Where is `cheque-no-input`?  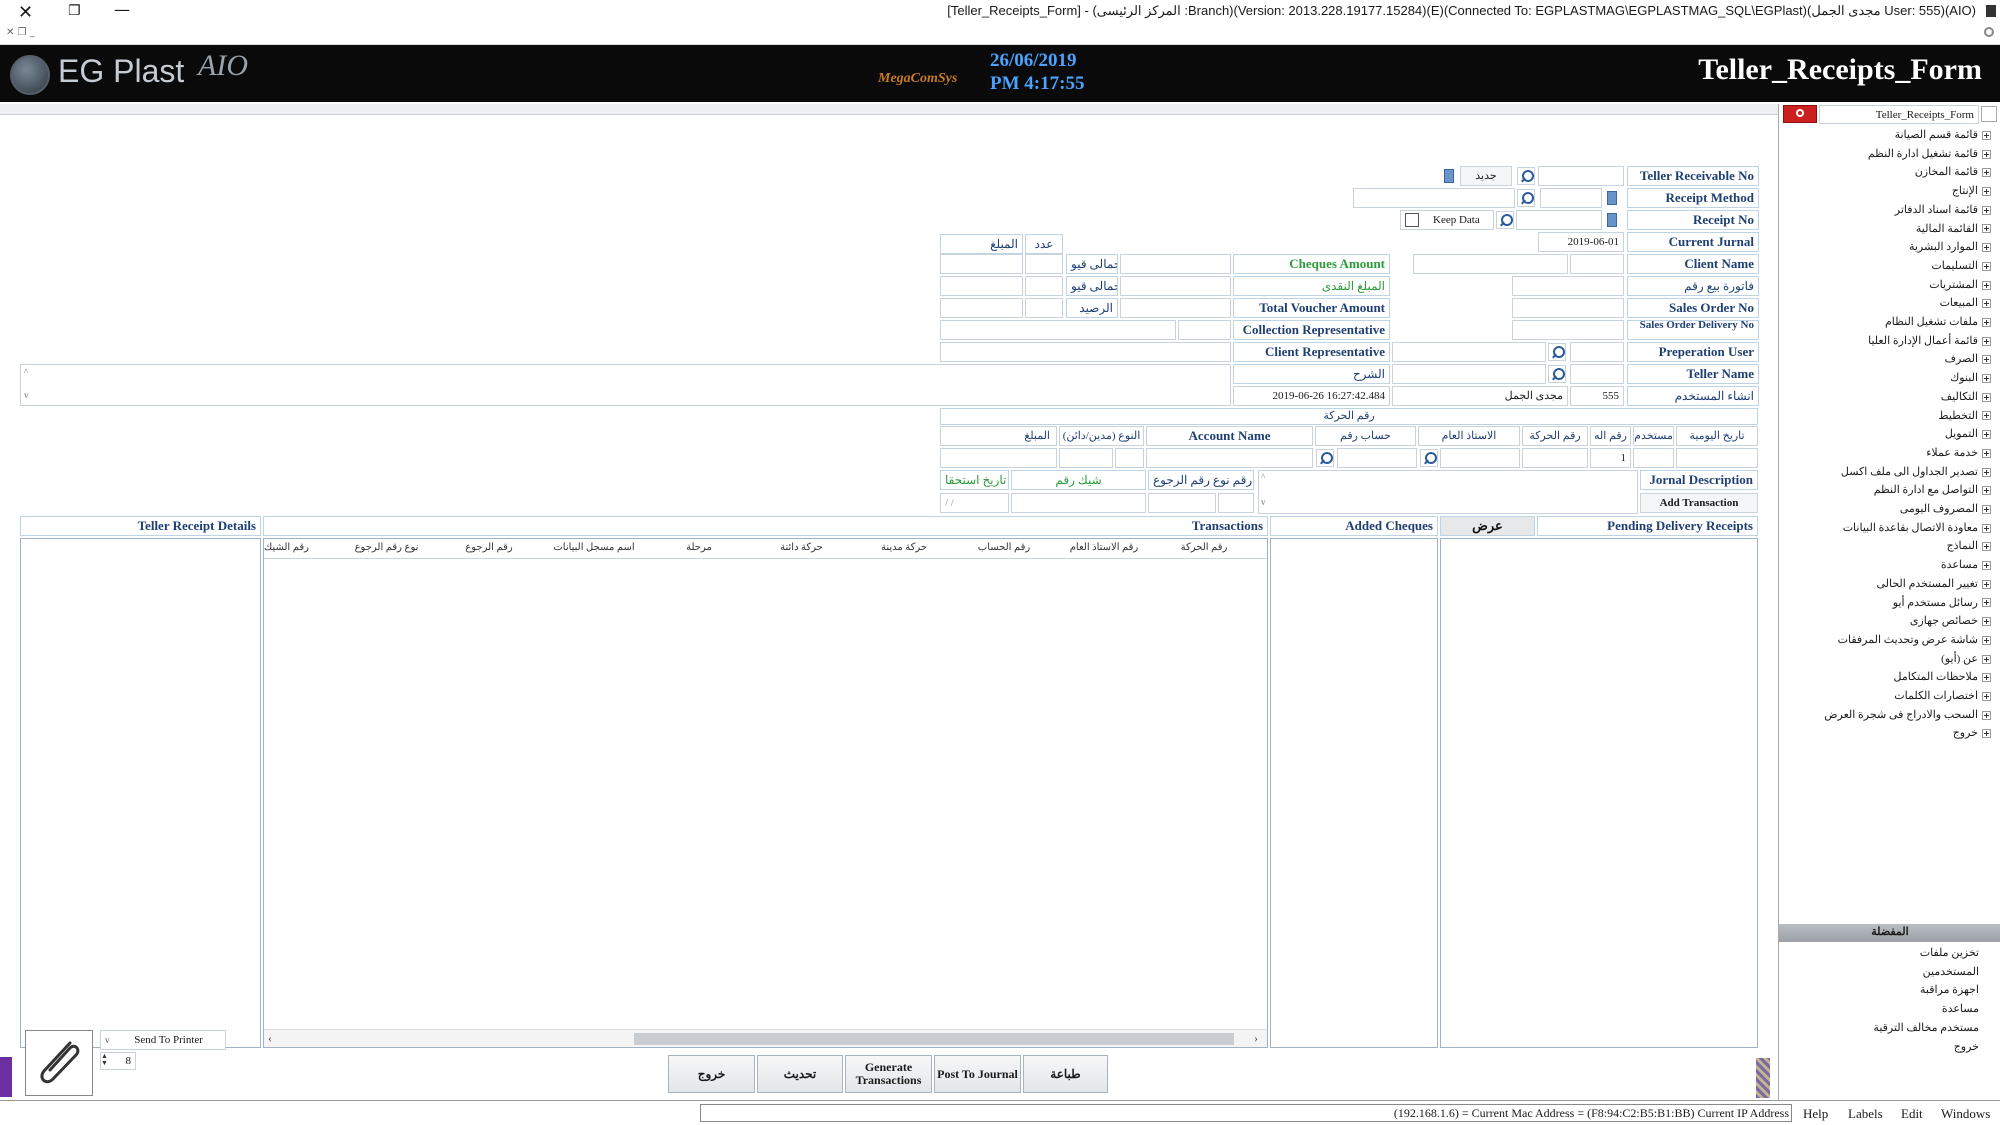 cheque-no-input is located at coordinates (1078, 503).